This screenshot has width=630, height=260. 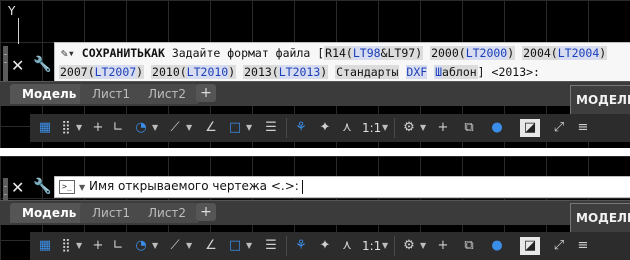 I want to click on option-2007: 2007(LT2007), so click(x=102, y=72).